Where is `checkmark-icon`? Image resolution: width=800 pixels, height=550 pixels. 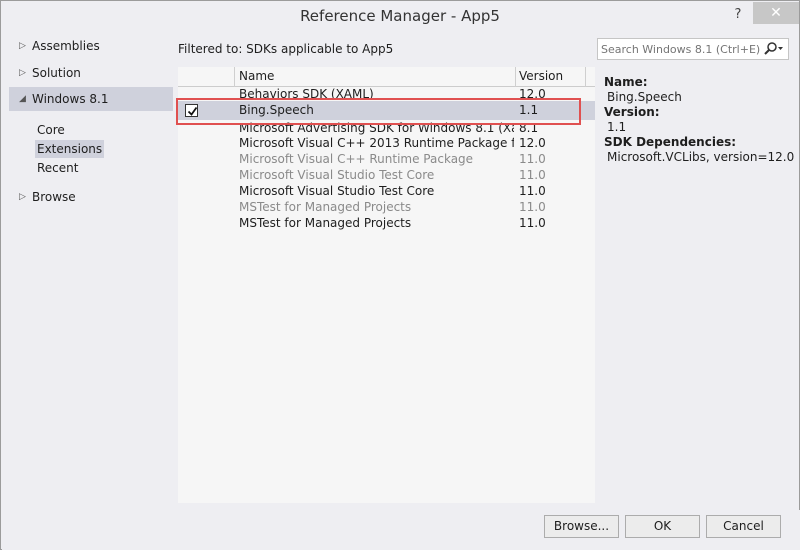
checkmark-icon is located at coordinates (192, 111).